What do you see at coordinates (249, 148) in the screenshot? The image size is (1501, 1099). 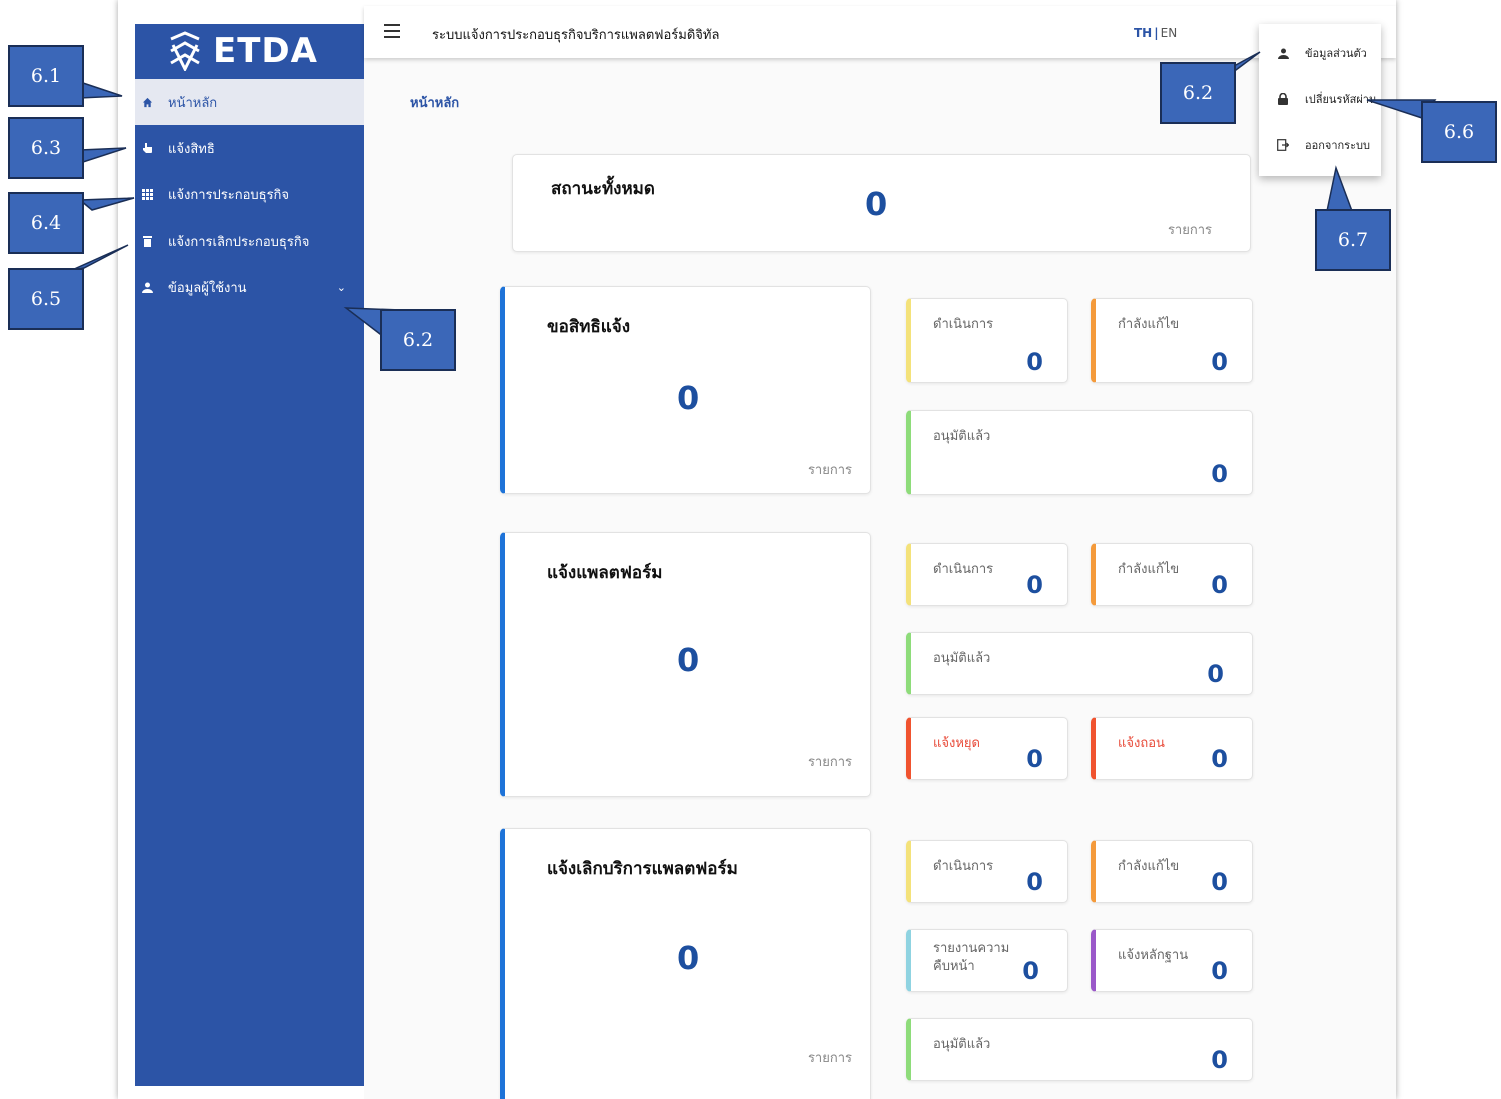 I see `sidebar-item-rights: แจ้งสิทธิ` at bounding box center [249, 148].